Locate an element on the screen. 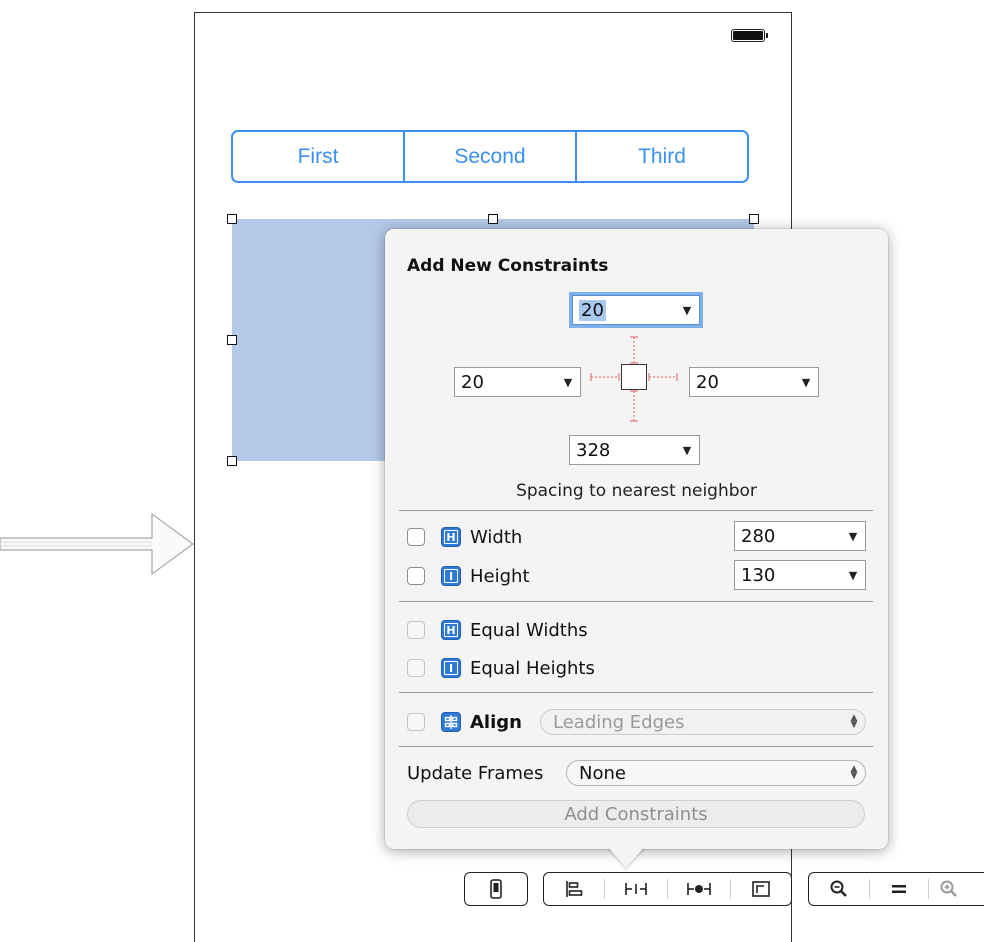  resolve-button is located at coordinates (699, 889).